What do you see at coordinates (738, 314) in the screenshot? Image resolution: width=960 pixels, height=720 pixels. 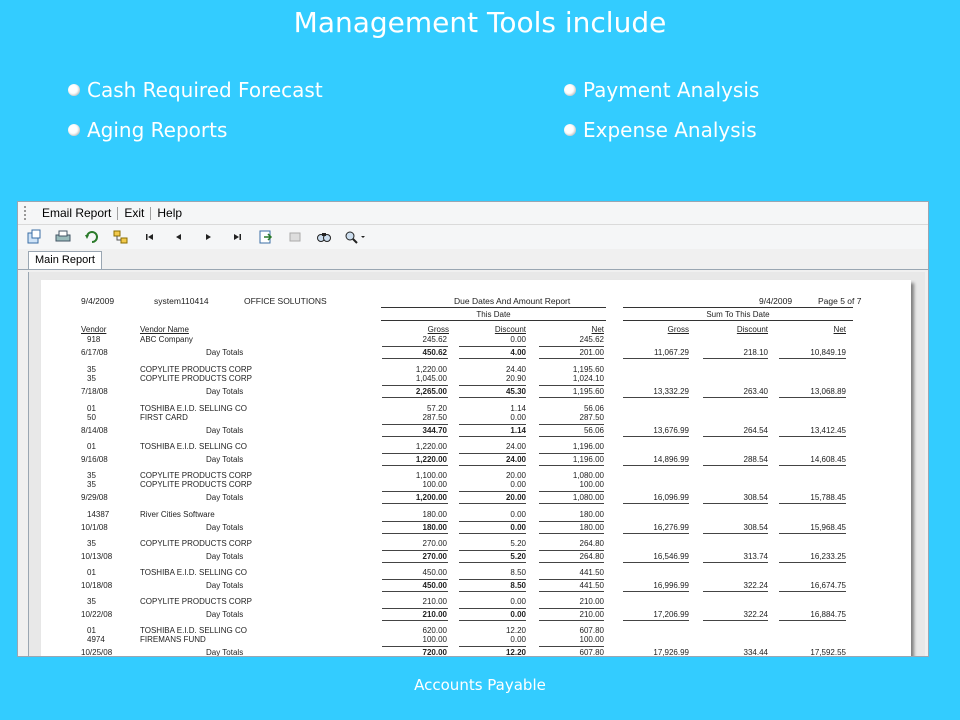 I see `group-sum-to-date: Sum To This Date` at bounding box center [738, 314].